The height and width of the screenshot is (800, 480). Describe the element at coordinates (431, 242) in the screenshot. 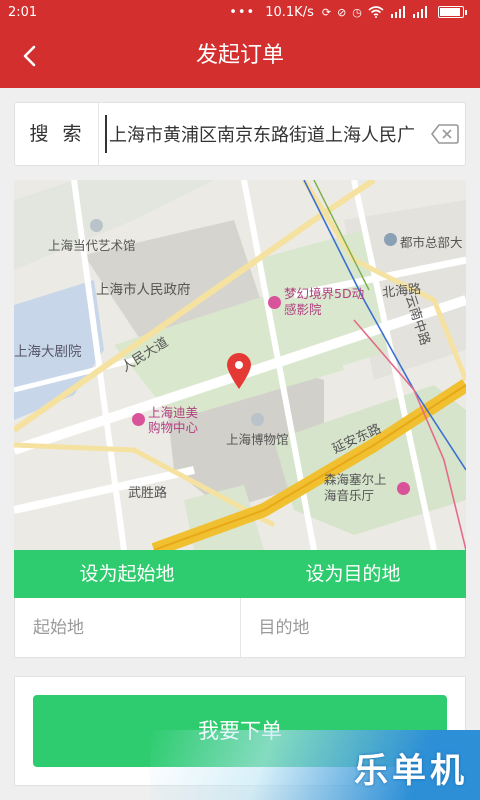

I see `poi-urban-hq-label: 都市总部大` at that location.